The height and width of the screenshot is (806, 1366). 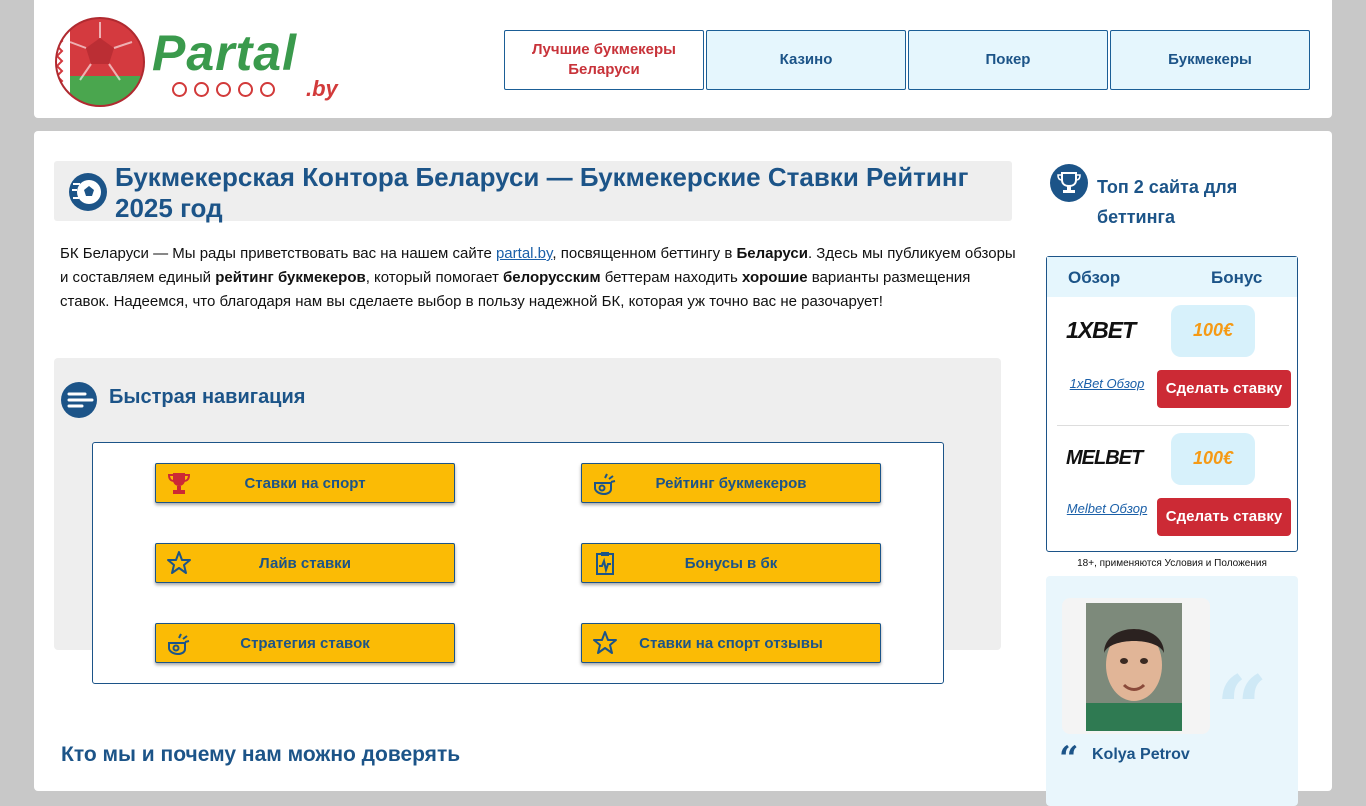 I want to click on tennis-ball-icon, so click(x=245, y=89).